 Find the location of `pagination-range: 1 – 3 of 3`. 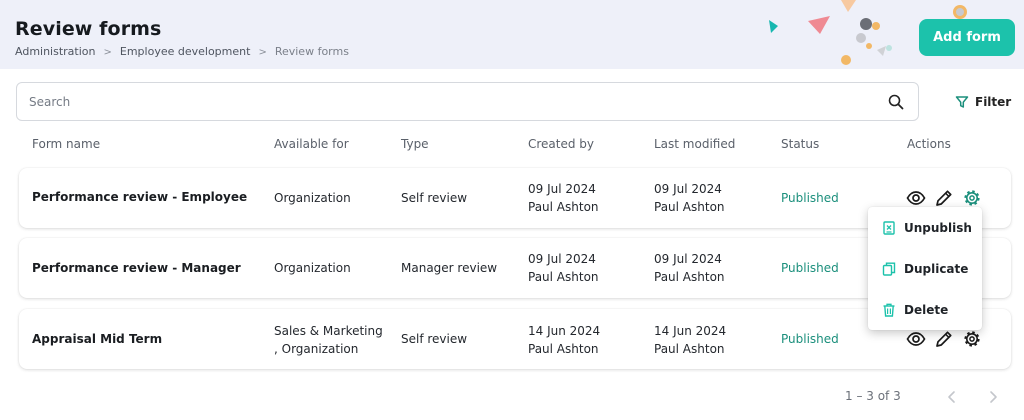

pagination-range: 1 – 3 of 3 is located at coordinates (873, 396).